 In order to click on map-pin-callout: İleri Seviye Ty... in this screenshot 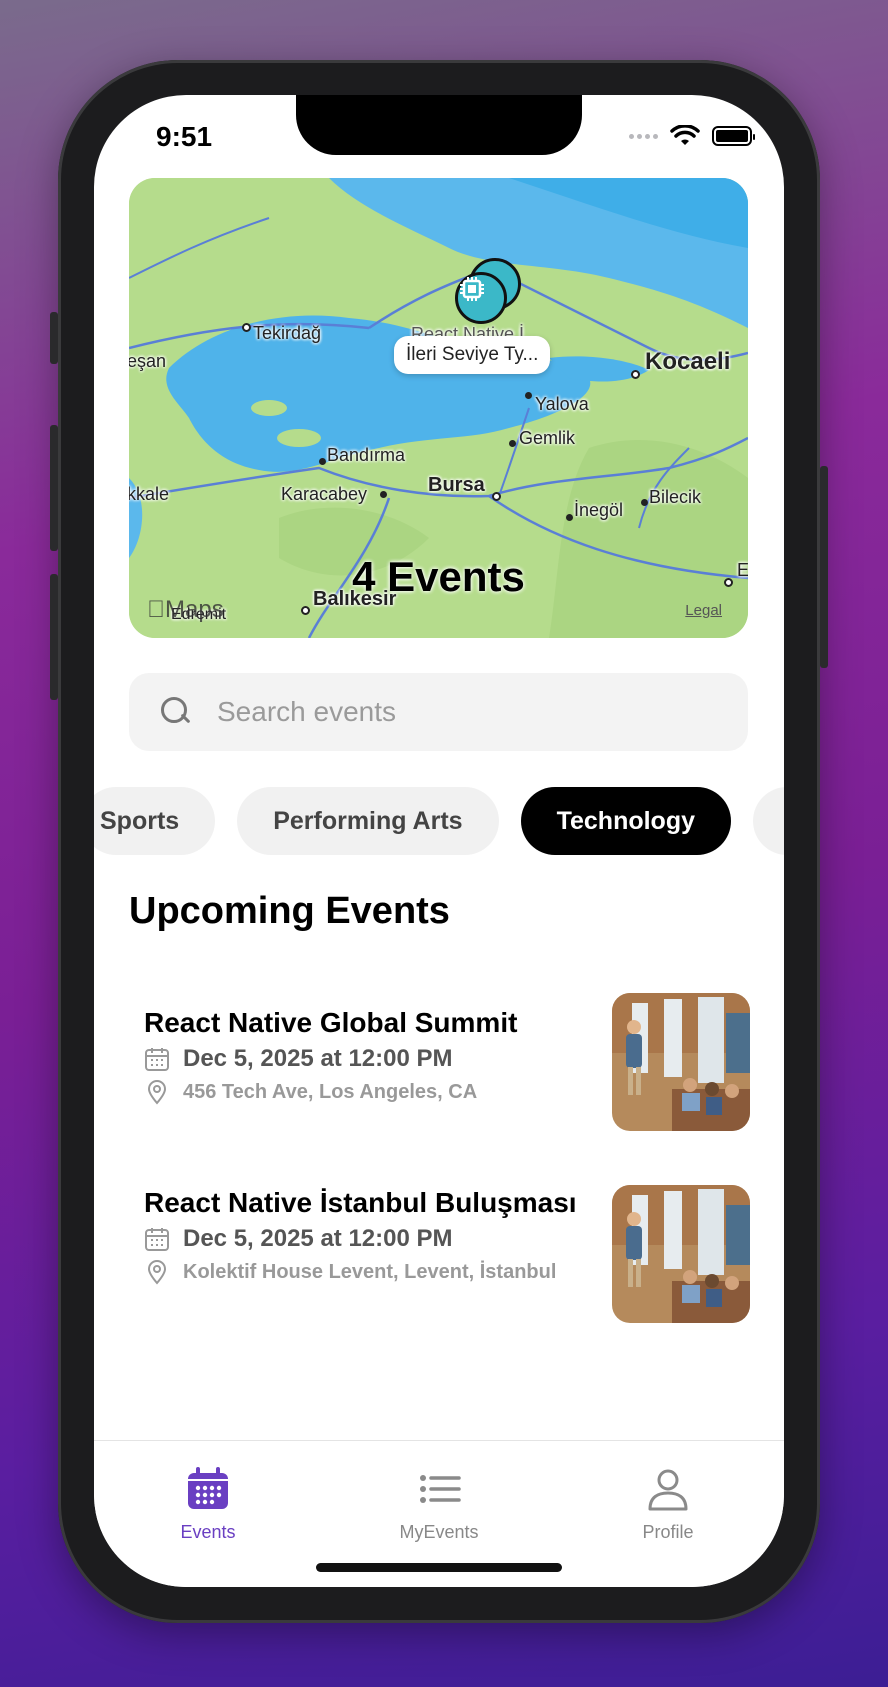, I will do `click(472, 355)`.